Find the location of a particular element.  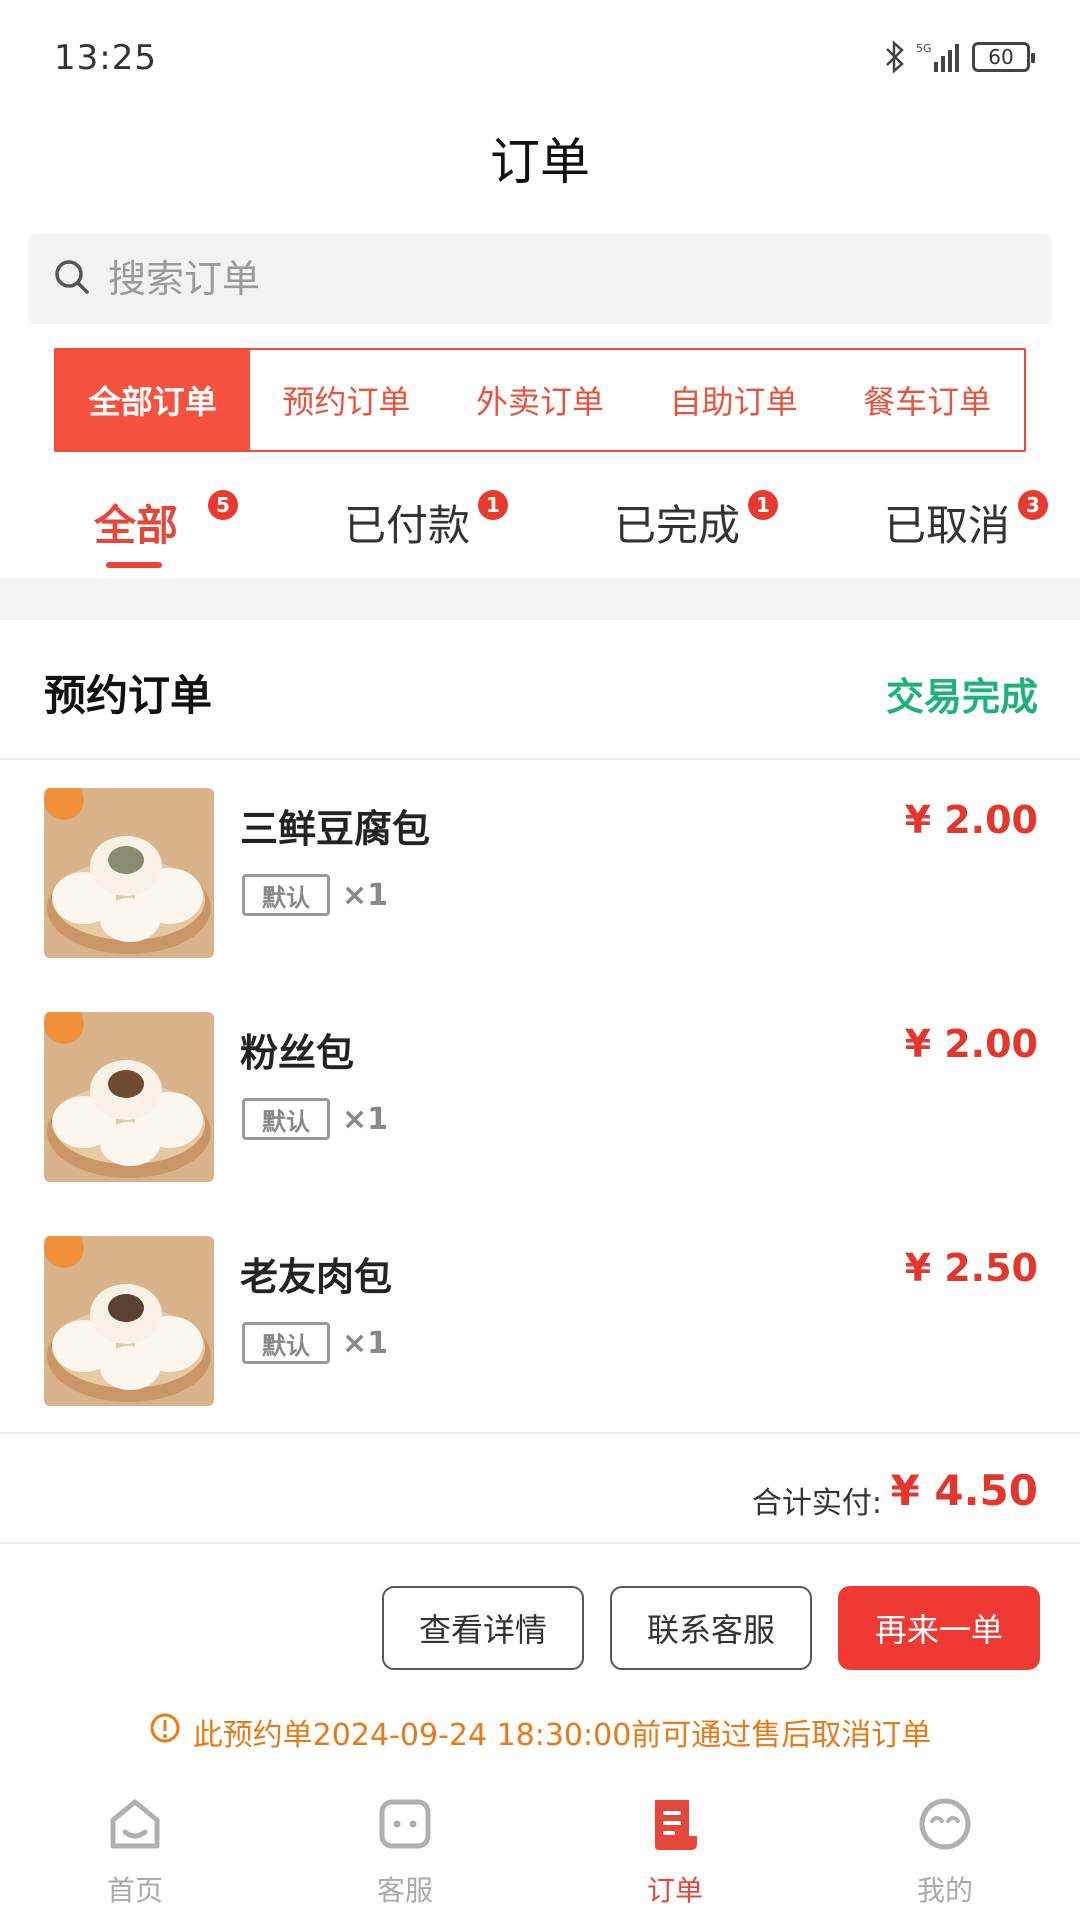

status-time: 13:25 is located at coordinates (105, 58).